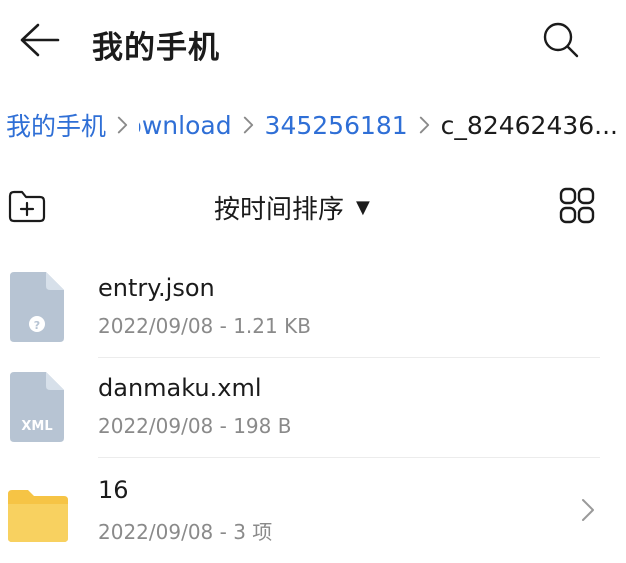 This screenshot has height=563, width=626. Describe the element at coordinates (336, 125) in the screenshot. I see `breadcrumb-item-folder: 345256181` at that location.